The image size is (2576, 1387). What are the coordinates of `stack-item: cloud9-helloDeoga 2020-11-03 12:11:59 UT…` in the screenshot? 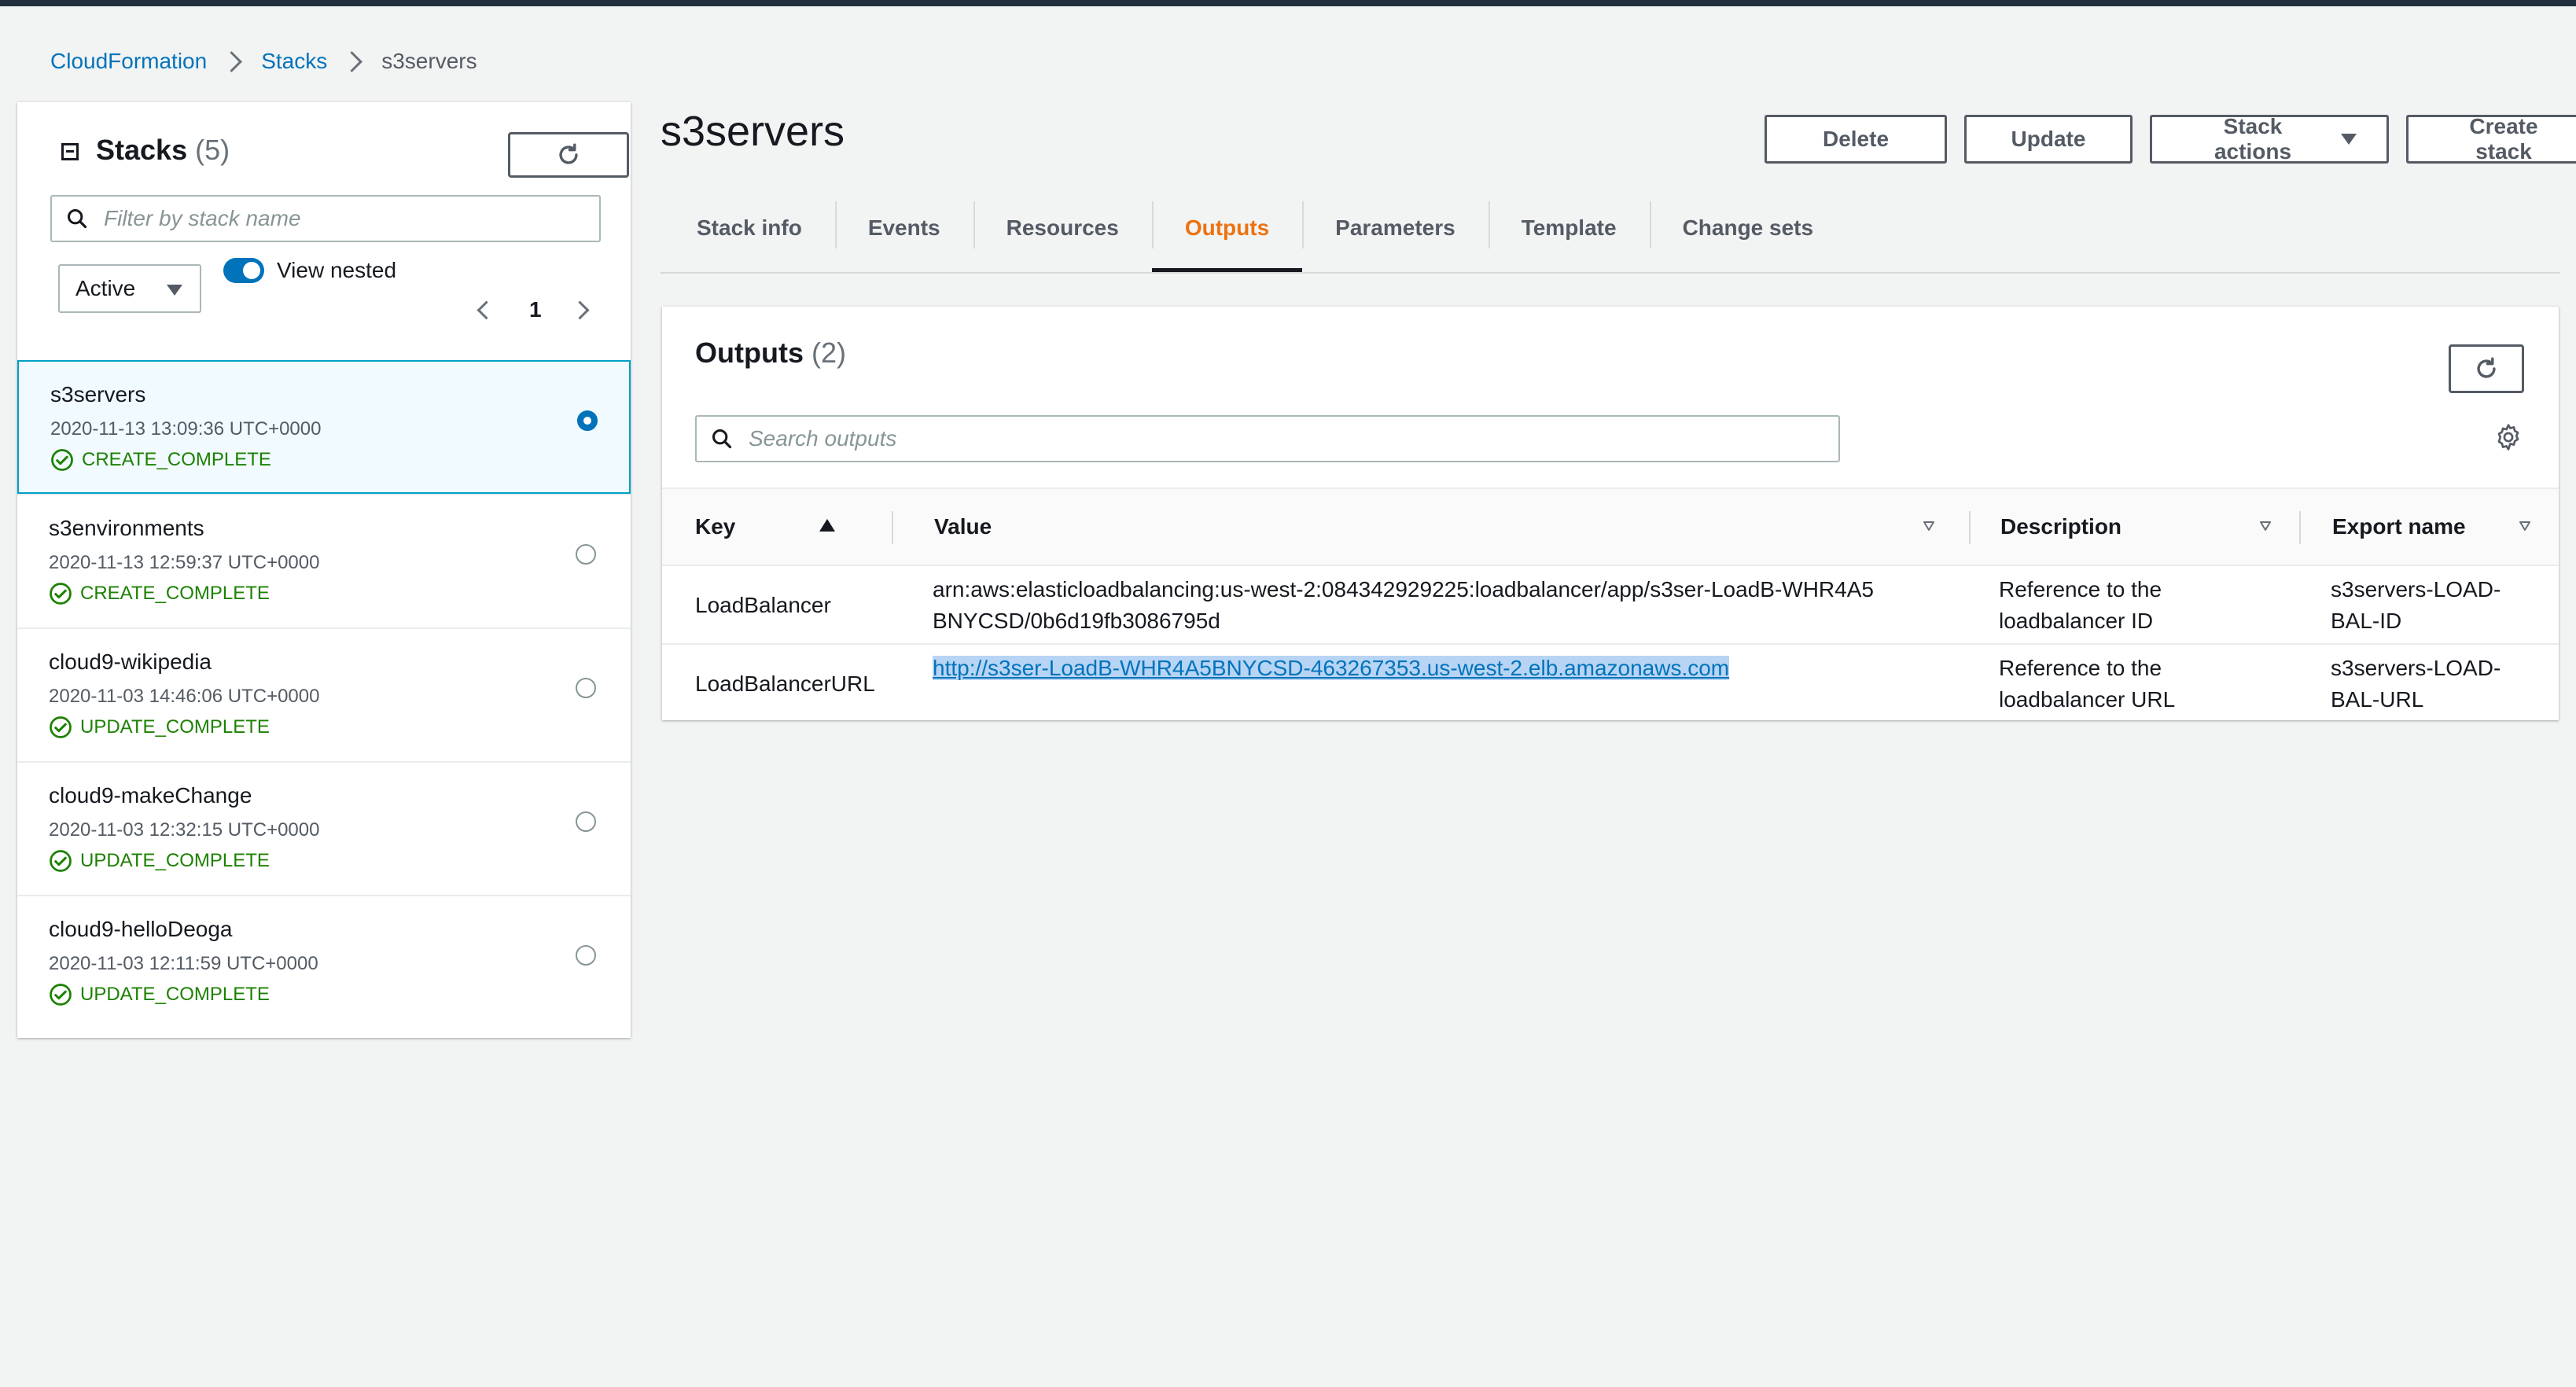 It's located at (324, 961).